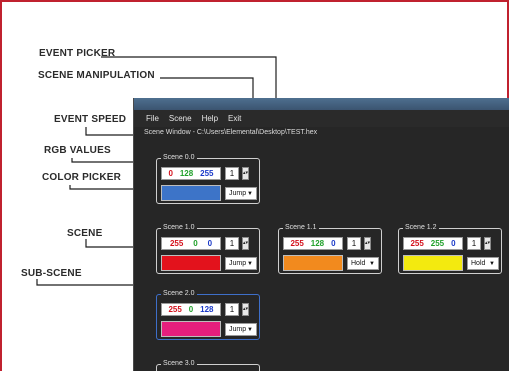 Image resolution: width=509 pixels, height=371 pixels. I want to click on menu-help: Help, so click(210, 118).